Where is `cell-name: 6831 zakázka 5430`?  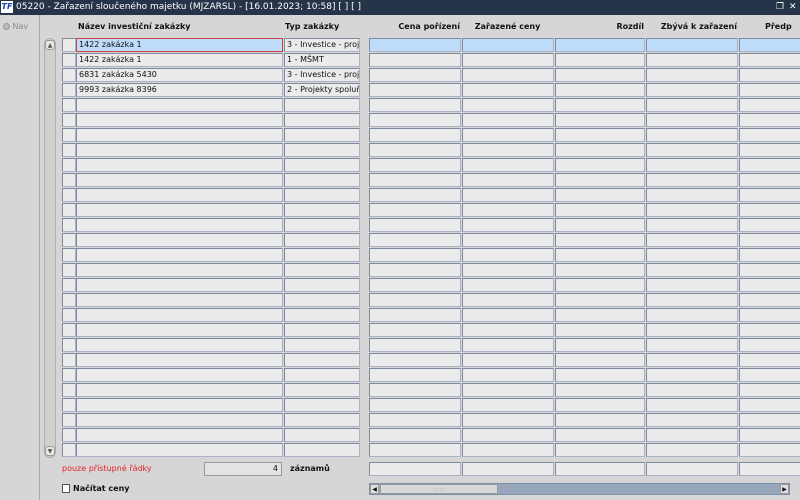
cell-name: 6831 zakázka 5430 is located at coordinates (179, 75).